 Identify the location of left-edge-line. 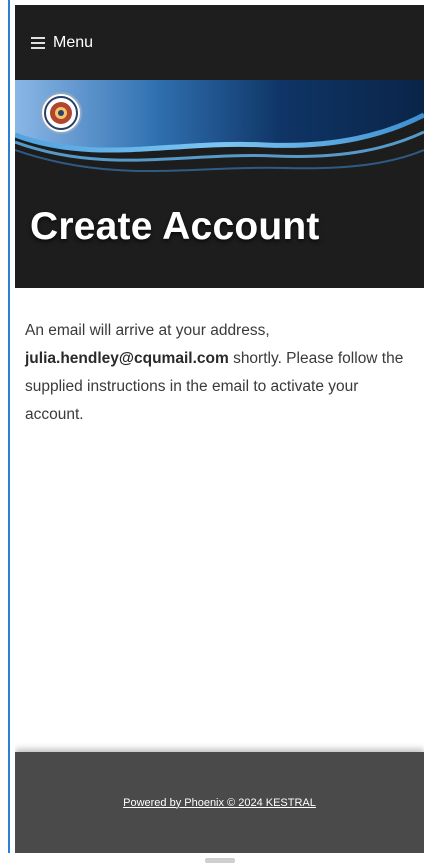
(9, 431).